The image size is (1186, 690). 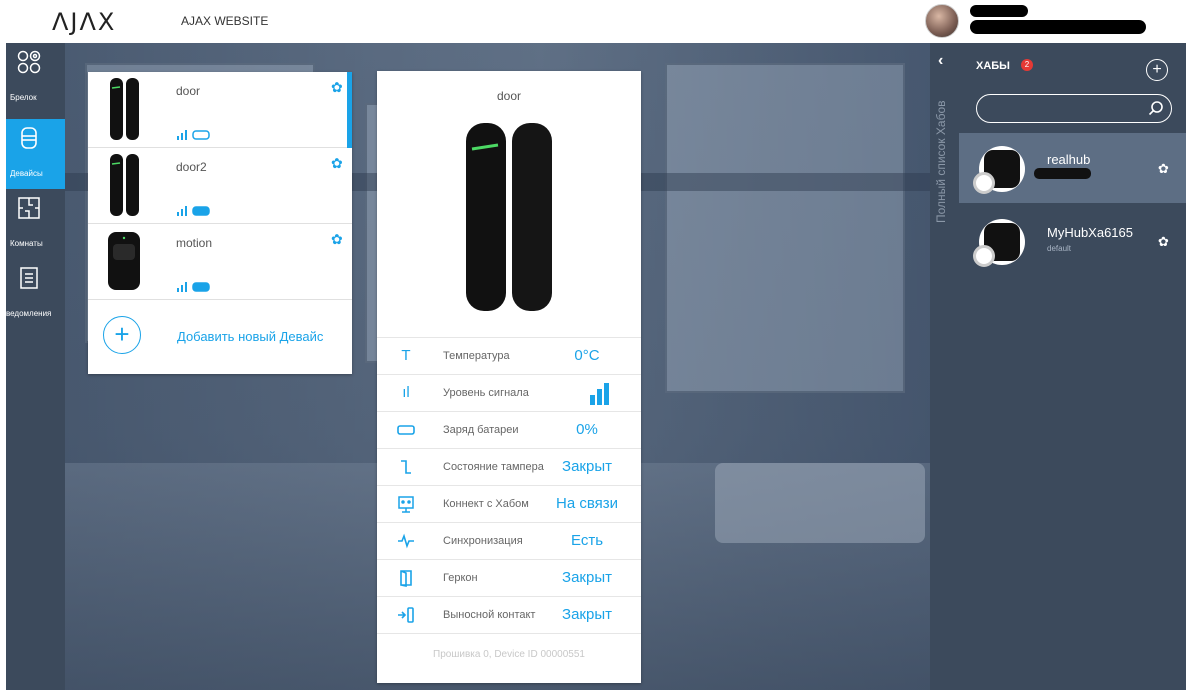 What do you see at coordinates (599, 394) in the screenshot?
I see `signal-strength-bars` at bounding box center [599, 394].